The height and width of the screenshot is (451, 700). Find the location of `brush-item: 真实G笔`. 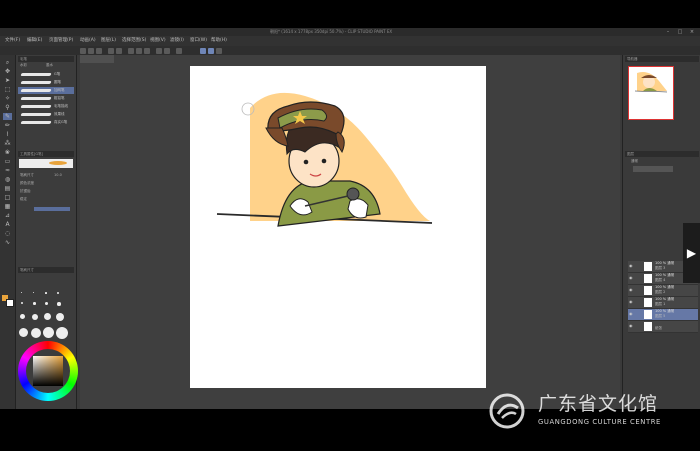

brush-item: 真实G笔 is located at coordinates (46, 122).